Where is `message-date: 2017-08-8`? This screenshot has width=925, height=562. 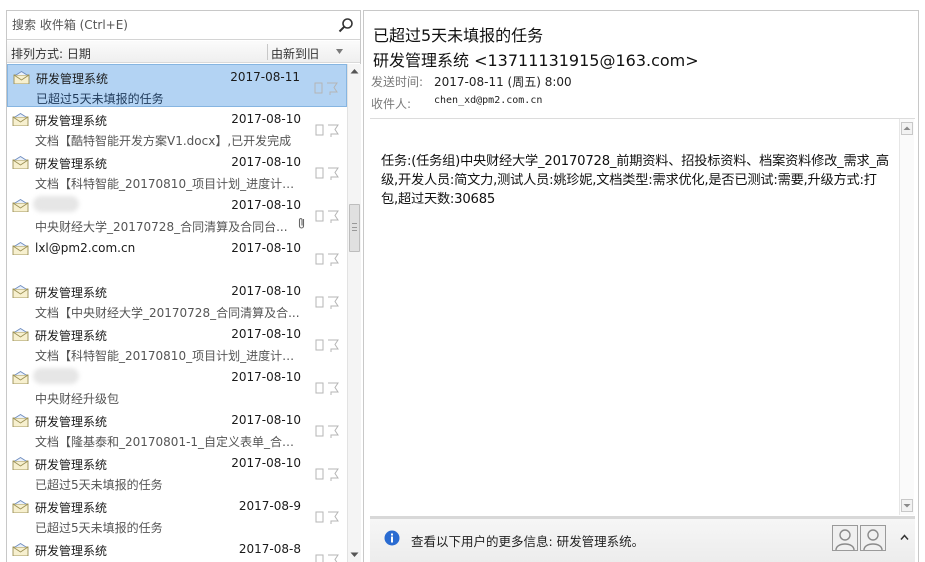 message-date: 2017-08-8 is located at coordinates (269, 549).